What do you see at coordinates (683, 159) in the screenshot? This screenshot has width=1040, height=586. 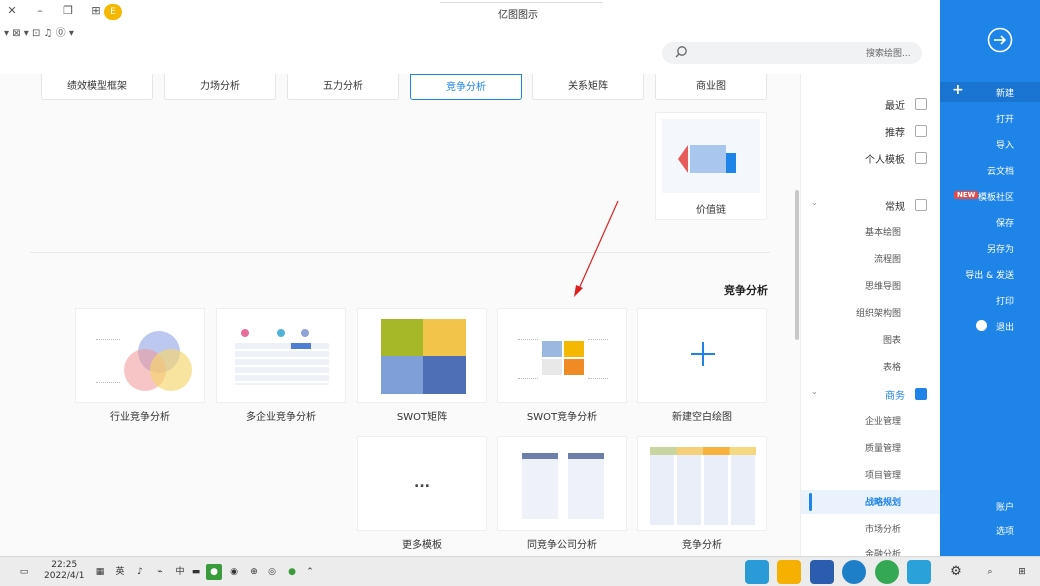 I see `value-chain-arrow` at bounding box center [683, 159].